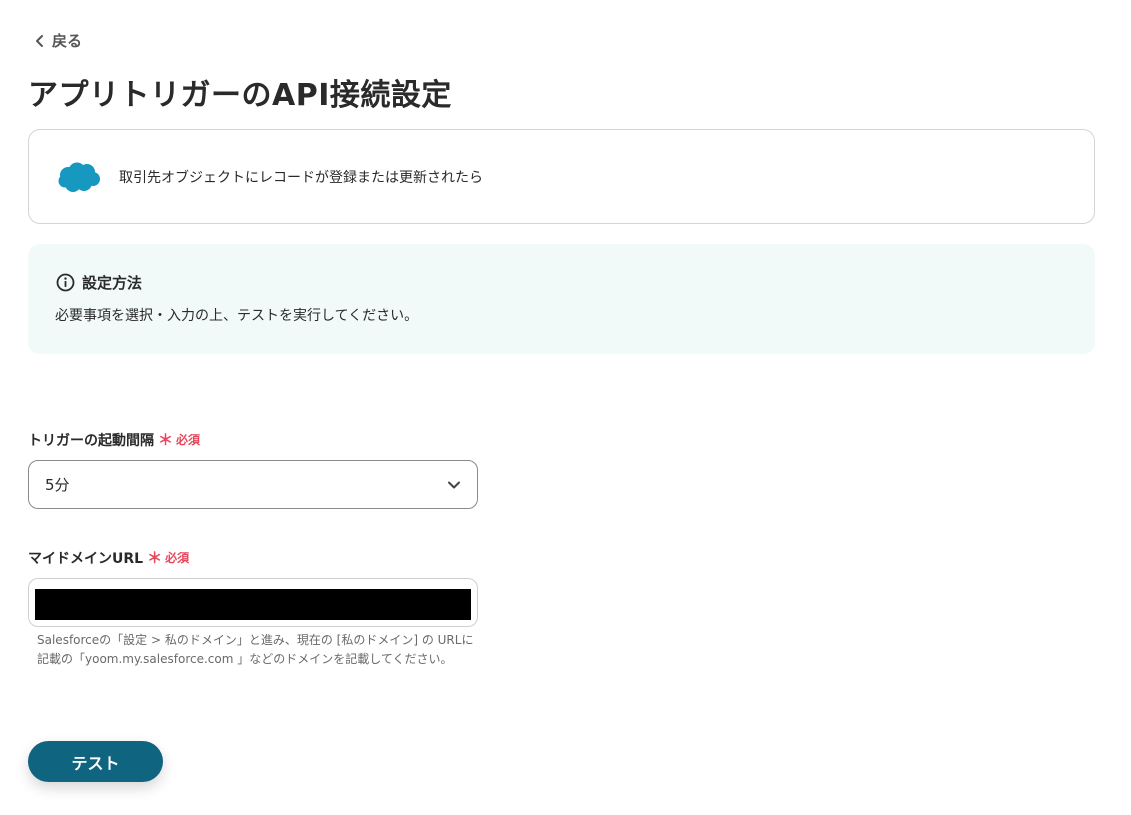 This screenshot has width=1131, height=815. Describe the element at coordinates (67, 41) in the screenshot. I see `back-link-label: 戻る` at that location.